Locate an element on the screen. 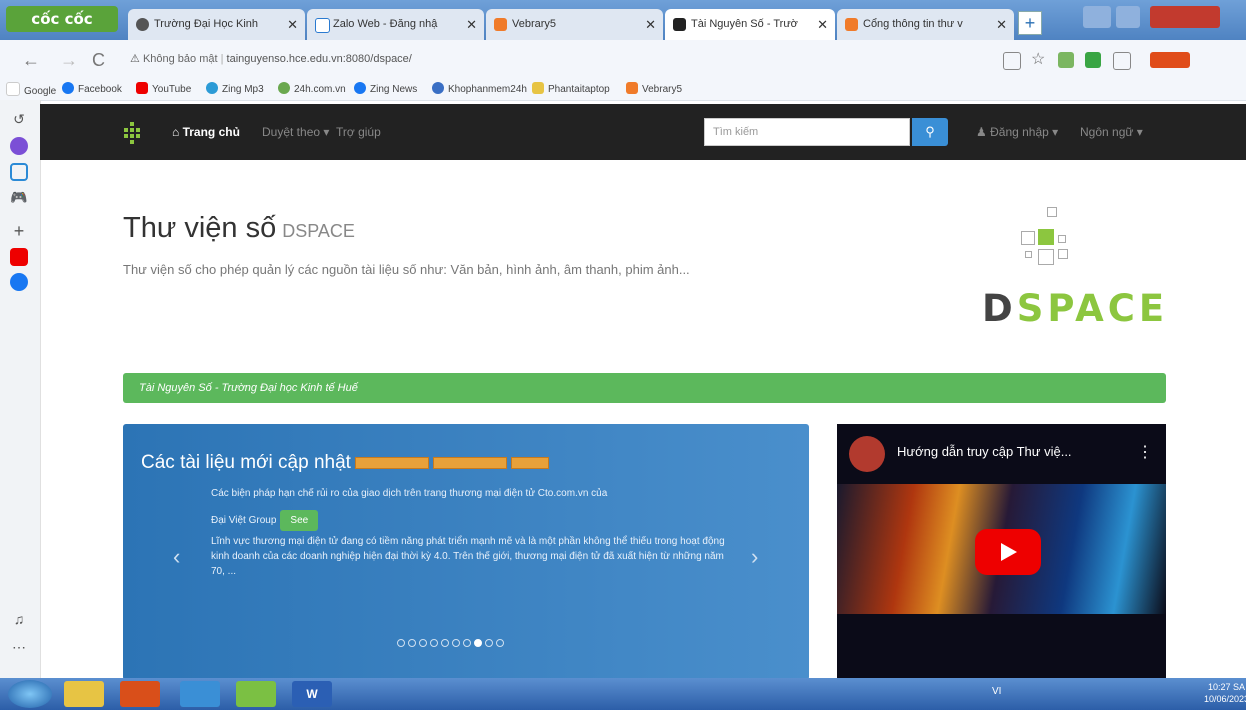 This screenshot has width=1246, height=710. bookmark-facebook: Facebook is located at coordinates (92, 88).